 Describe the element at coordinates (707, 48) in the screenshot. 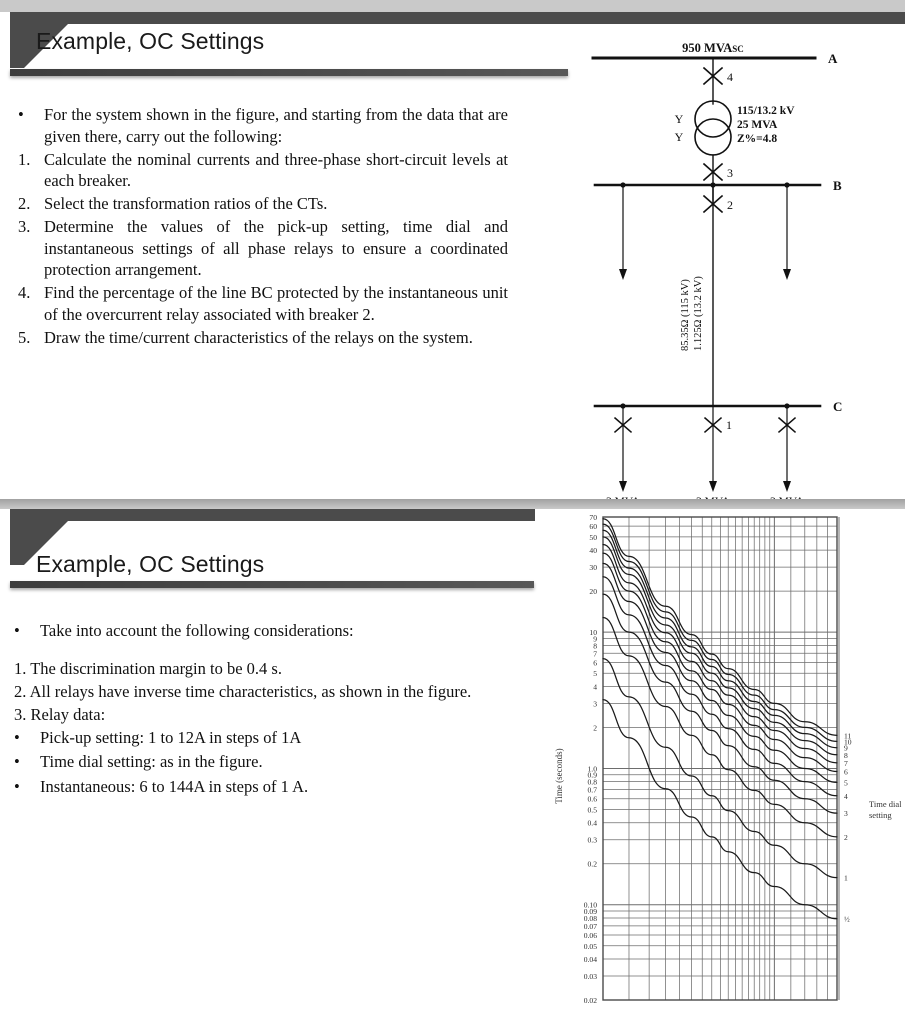

I see `source-mva-value: 950 MVA` at that location.